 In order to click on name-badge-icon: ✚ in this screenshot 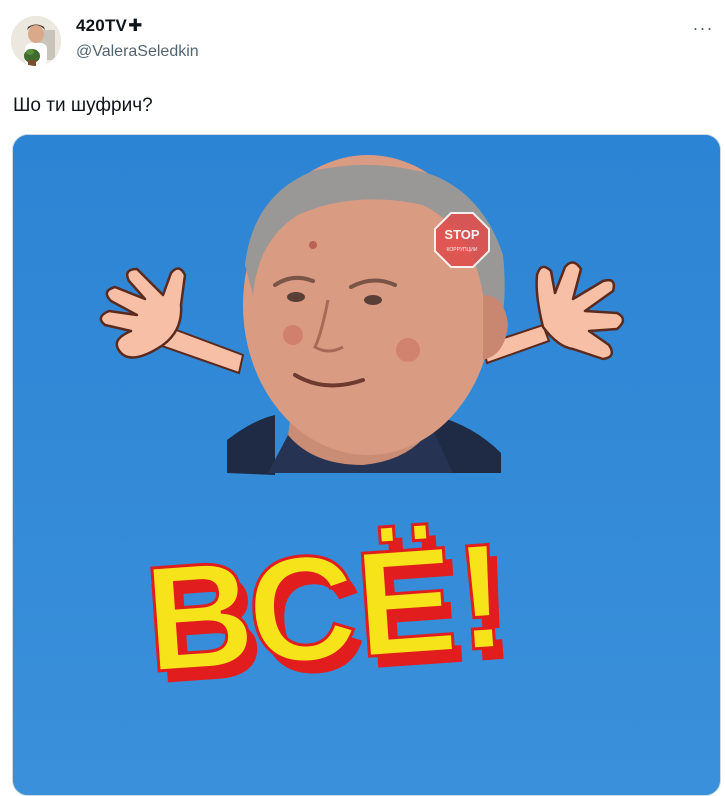, I will do `click(135, 25)`.